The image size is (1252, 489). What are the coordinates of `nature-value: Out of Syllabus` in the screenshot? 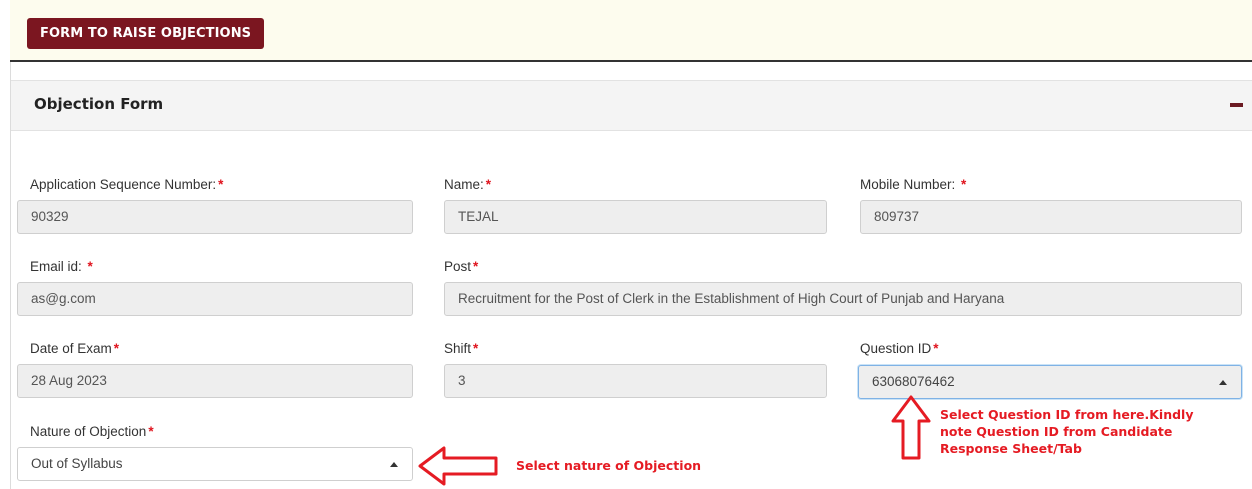 It's located at (77, 463).